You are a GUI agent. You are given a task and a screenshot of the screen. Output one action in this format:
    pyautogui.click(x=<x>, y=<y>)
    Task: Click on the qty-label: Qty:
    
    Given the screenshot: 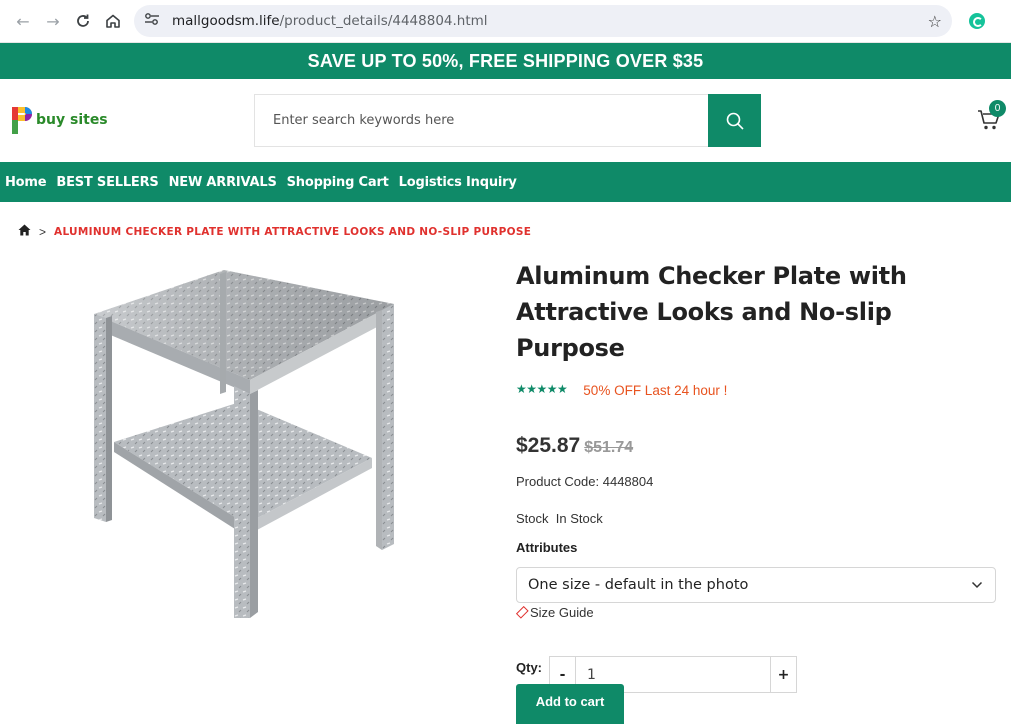 What is the action you would take?
    pyautogui.click(x=529, y=667)
    